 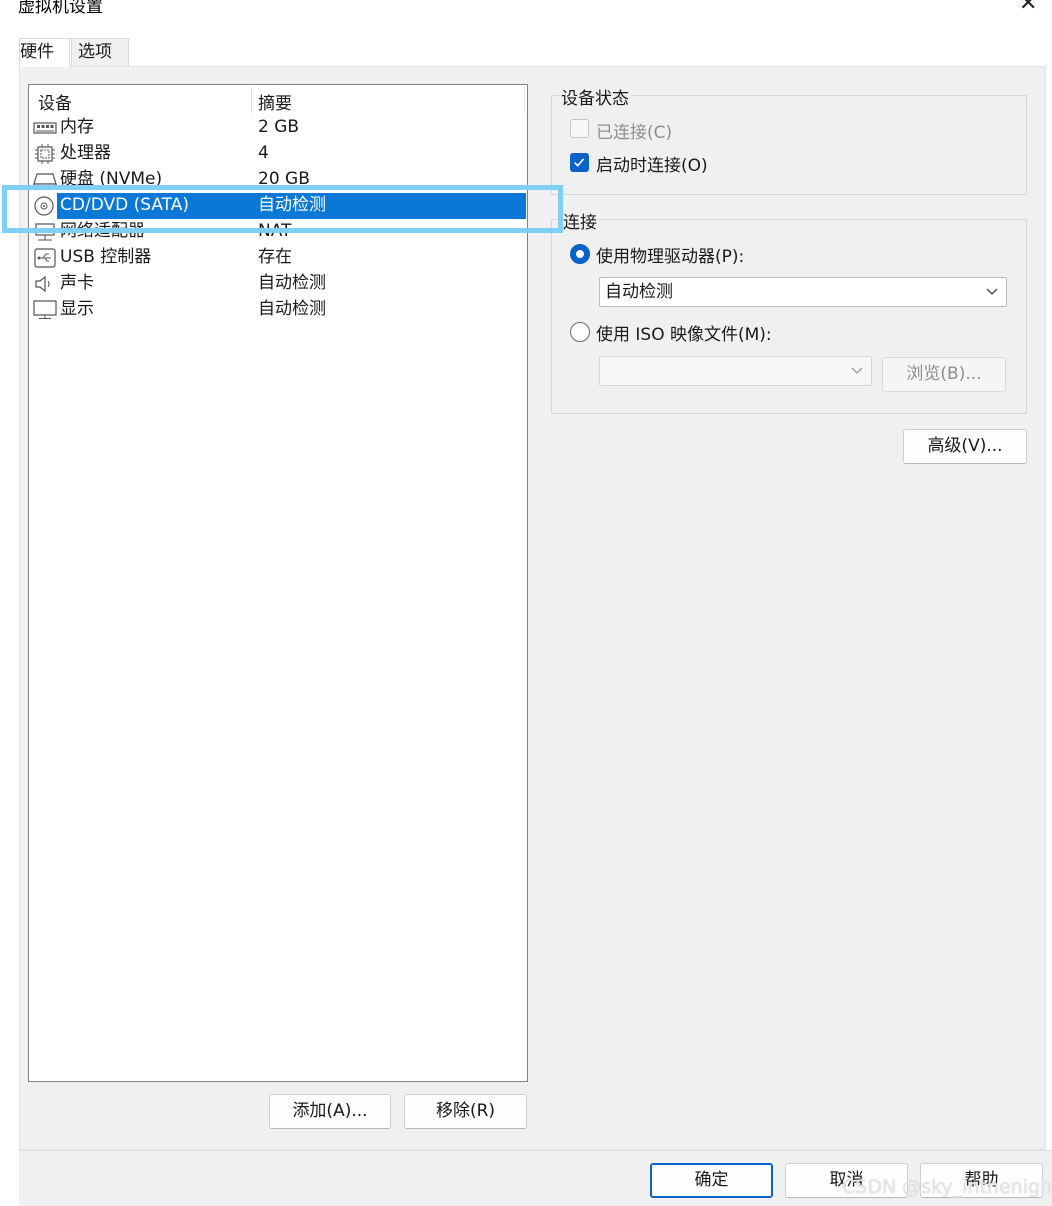 What do you see at coordinates (580, 254) in the screenshot?
I see `physical-drive-radio` at bounding box center [580, 254].